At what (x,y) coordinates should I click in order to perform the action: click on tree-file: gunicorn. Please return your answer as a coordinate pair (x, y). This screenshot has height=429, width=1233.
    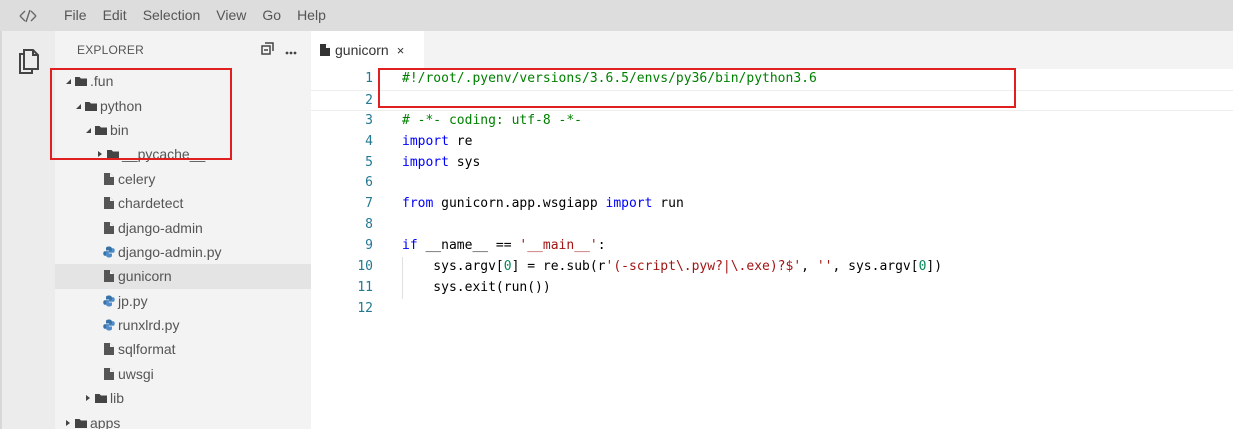
    Looking at the image, I should click on (183, 276).